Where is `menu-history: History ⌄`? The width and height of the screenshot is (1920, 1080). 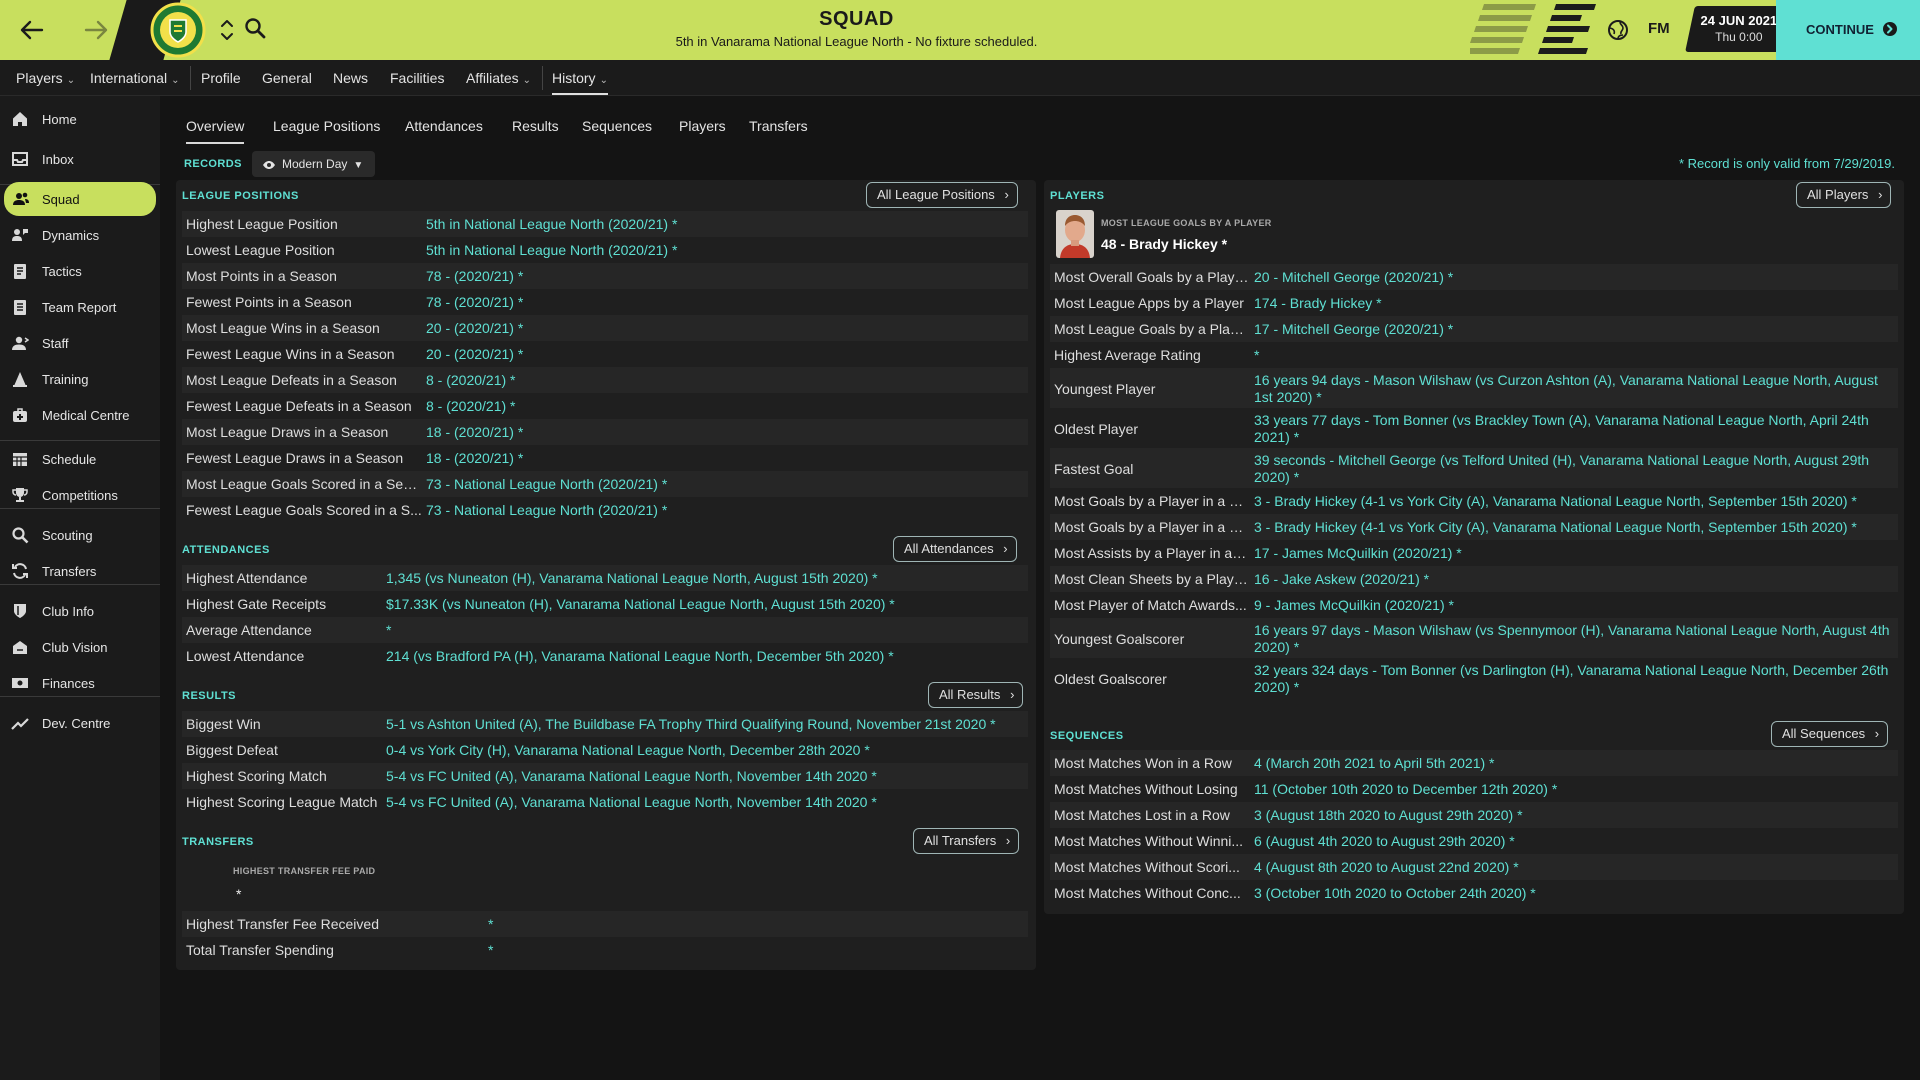
menu-history: History ⌄ is located at coordinates (580, 82).